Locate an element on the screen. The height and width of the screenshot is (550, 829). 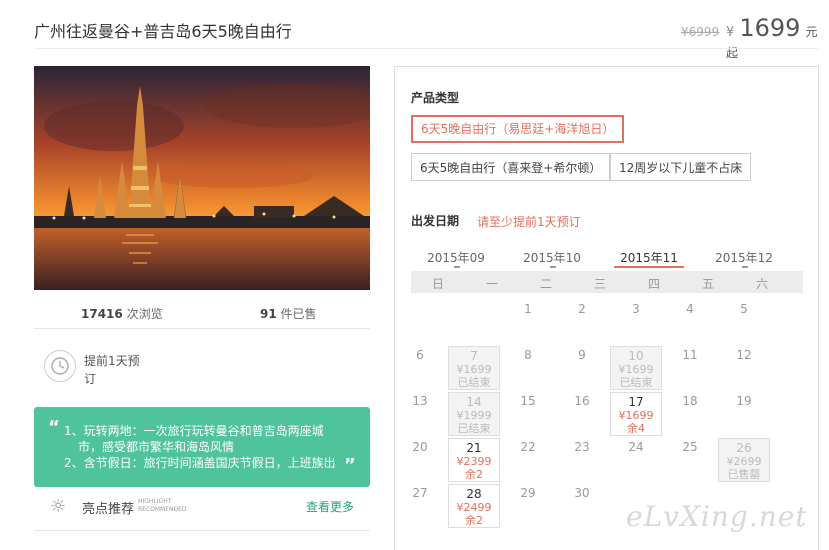
sold-stat: 91 件已售 is located at coordinates (288, 313).